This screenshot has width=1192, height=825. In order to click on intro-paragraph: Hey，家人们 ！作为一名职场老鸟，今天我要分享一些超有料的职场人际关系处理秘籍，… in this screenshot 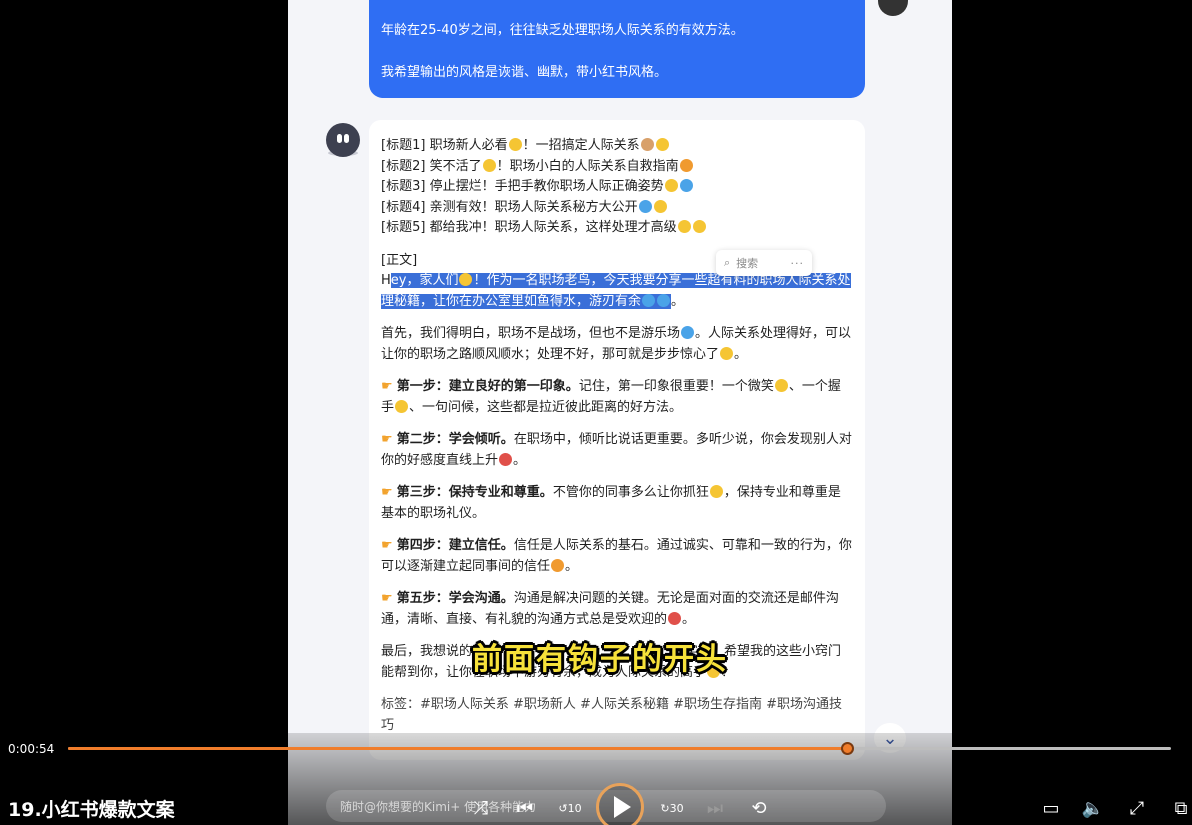, I will do `click(617, 291)`.